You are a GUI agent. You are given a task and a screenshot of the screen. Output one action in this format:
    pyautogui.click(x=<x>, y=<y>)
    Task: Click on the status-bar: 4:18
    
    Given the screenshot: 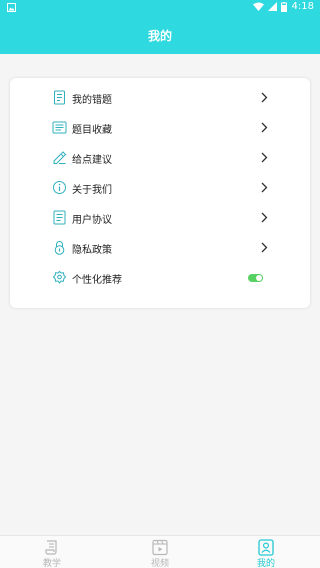 What is the action you would take?
    pyautogui.click(x=160, y=8)
    